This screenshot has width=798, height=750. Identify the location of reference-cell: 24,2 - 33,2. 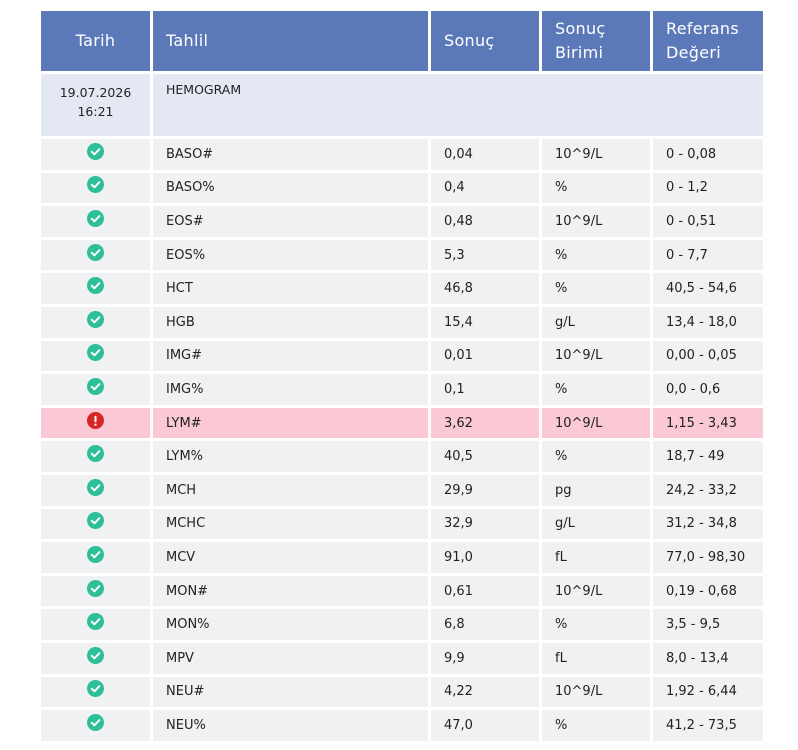
(708, 490).